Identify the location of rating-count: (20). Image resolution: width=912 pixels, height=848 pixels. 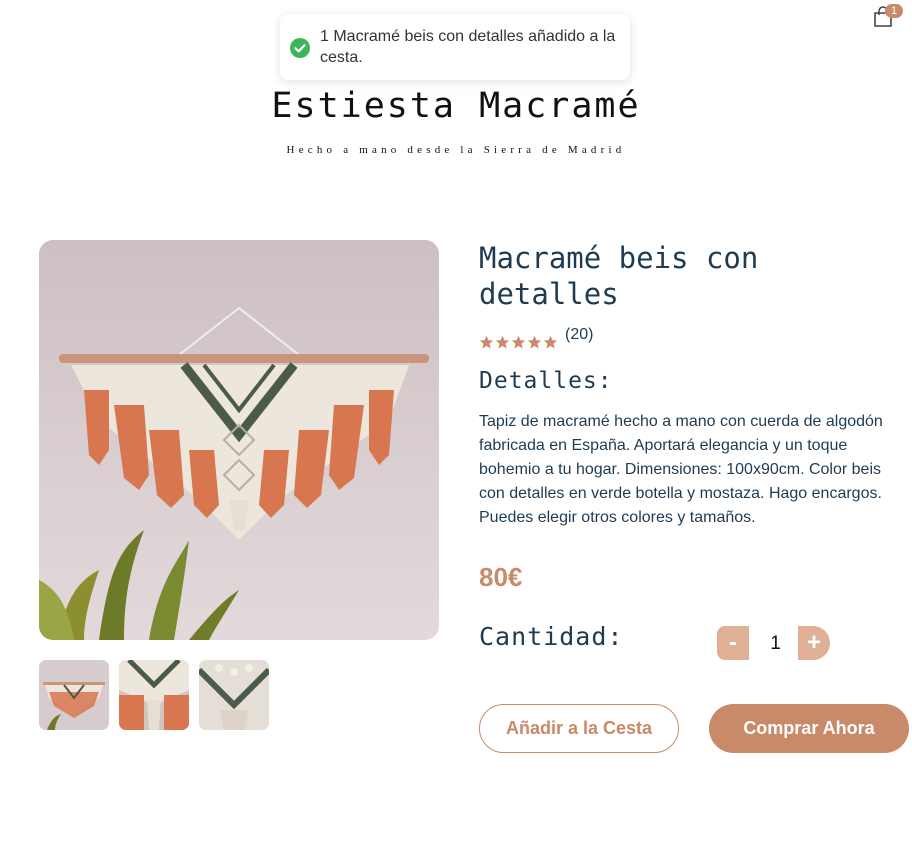
(579, 335).